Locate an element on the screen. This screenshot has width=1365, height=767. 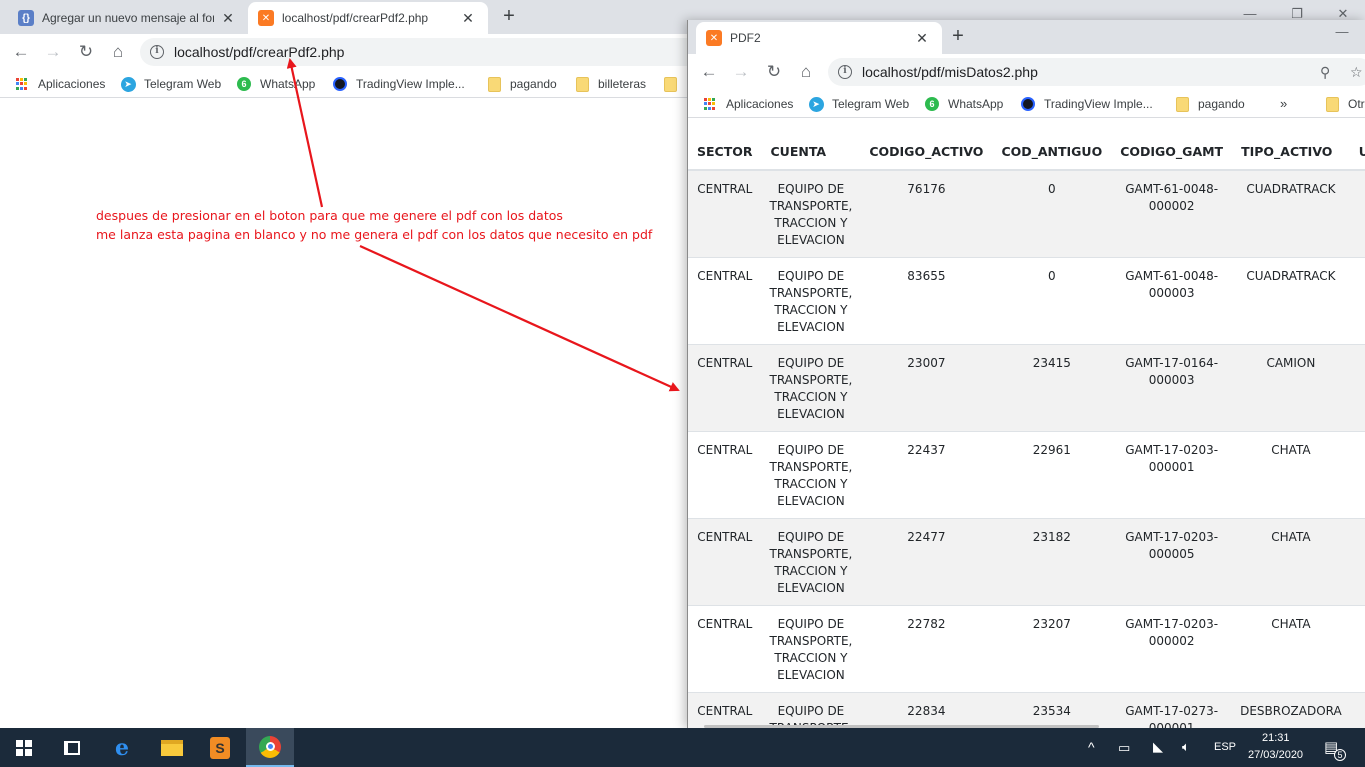
cell-codigo-activo: 23007 is located at coordinates (926, 387).